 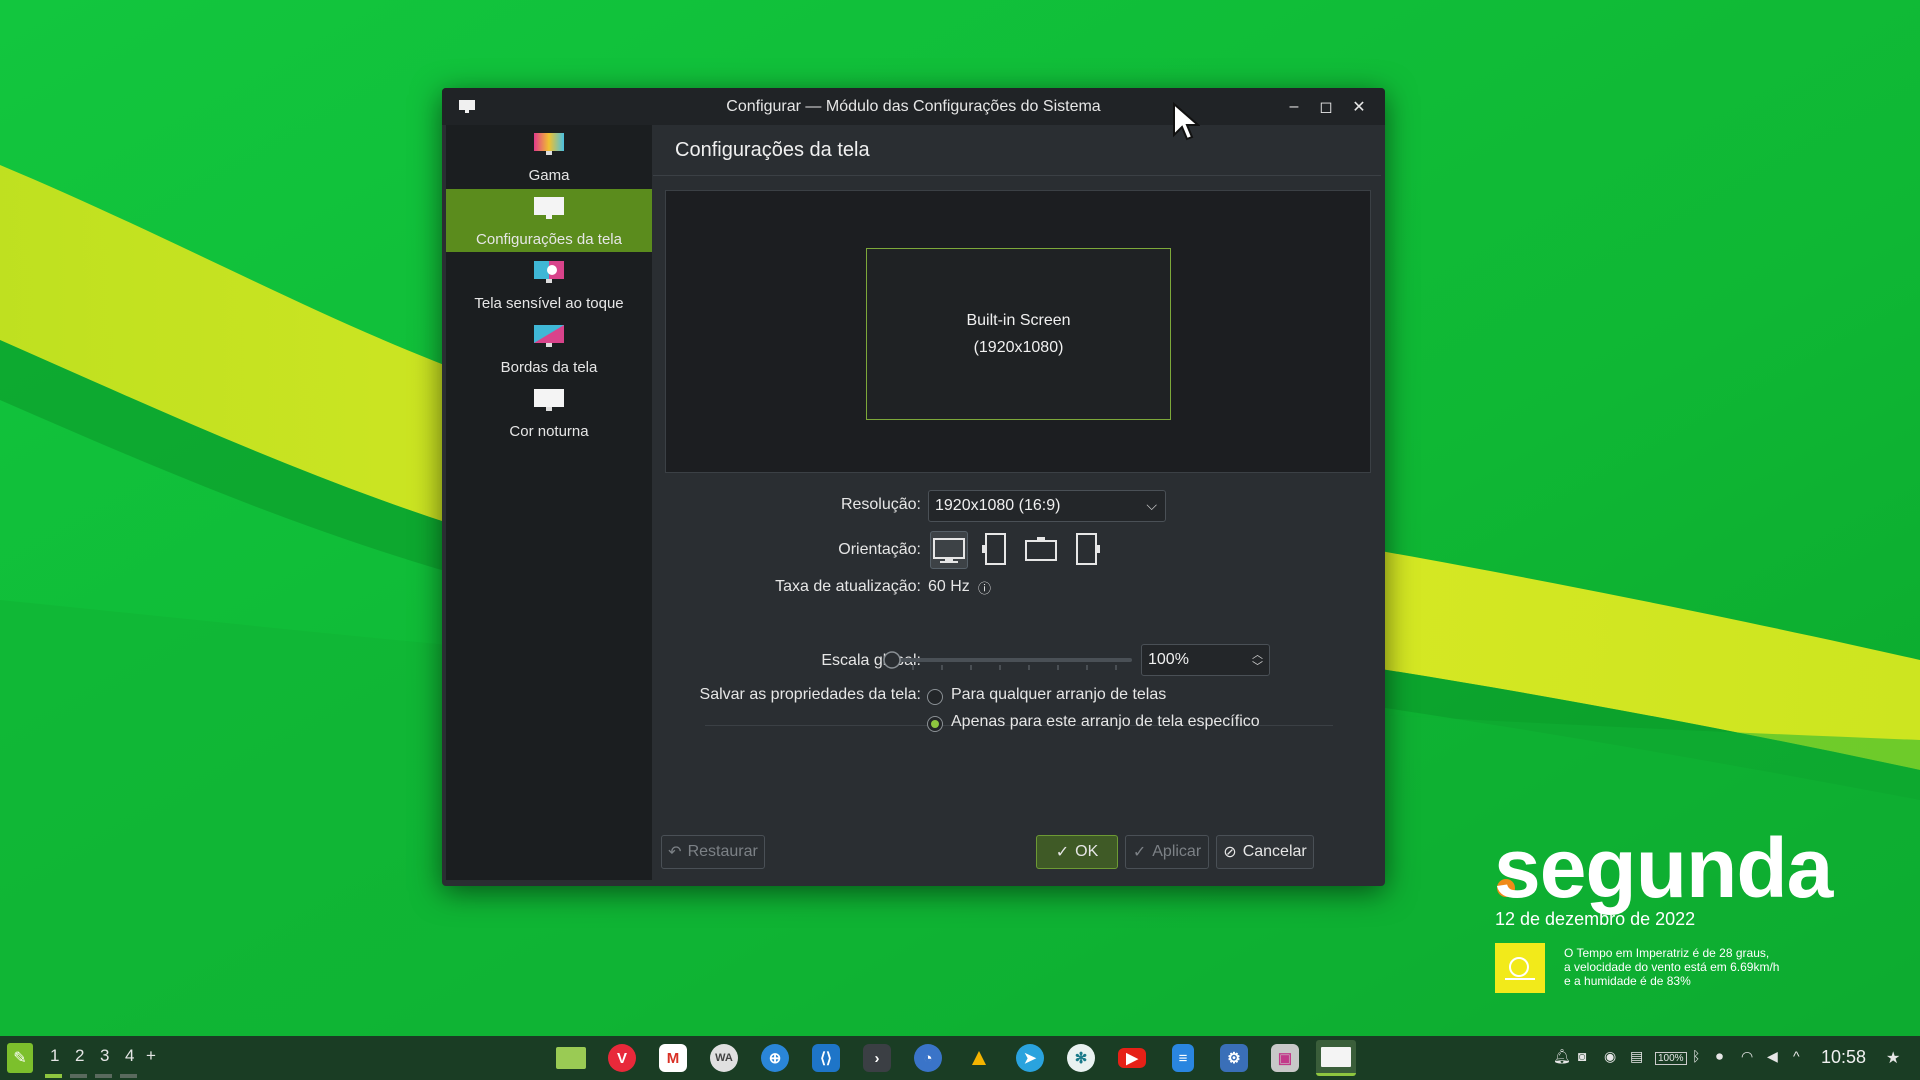 I want to click on desktop-4: 4, so click(x=129, y=1056).